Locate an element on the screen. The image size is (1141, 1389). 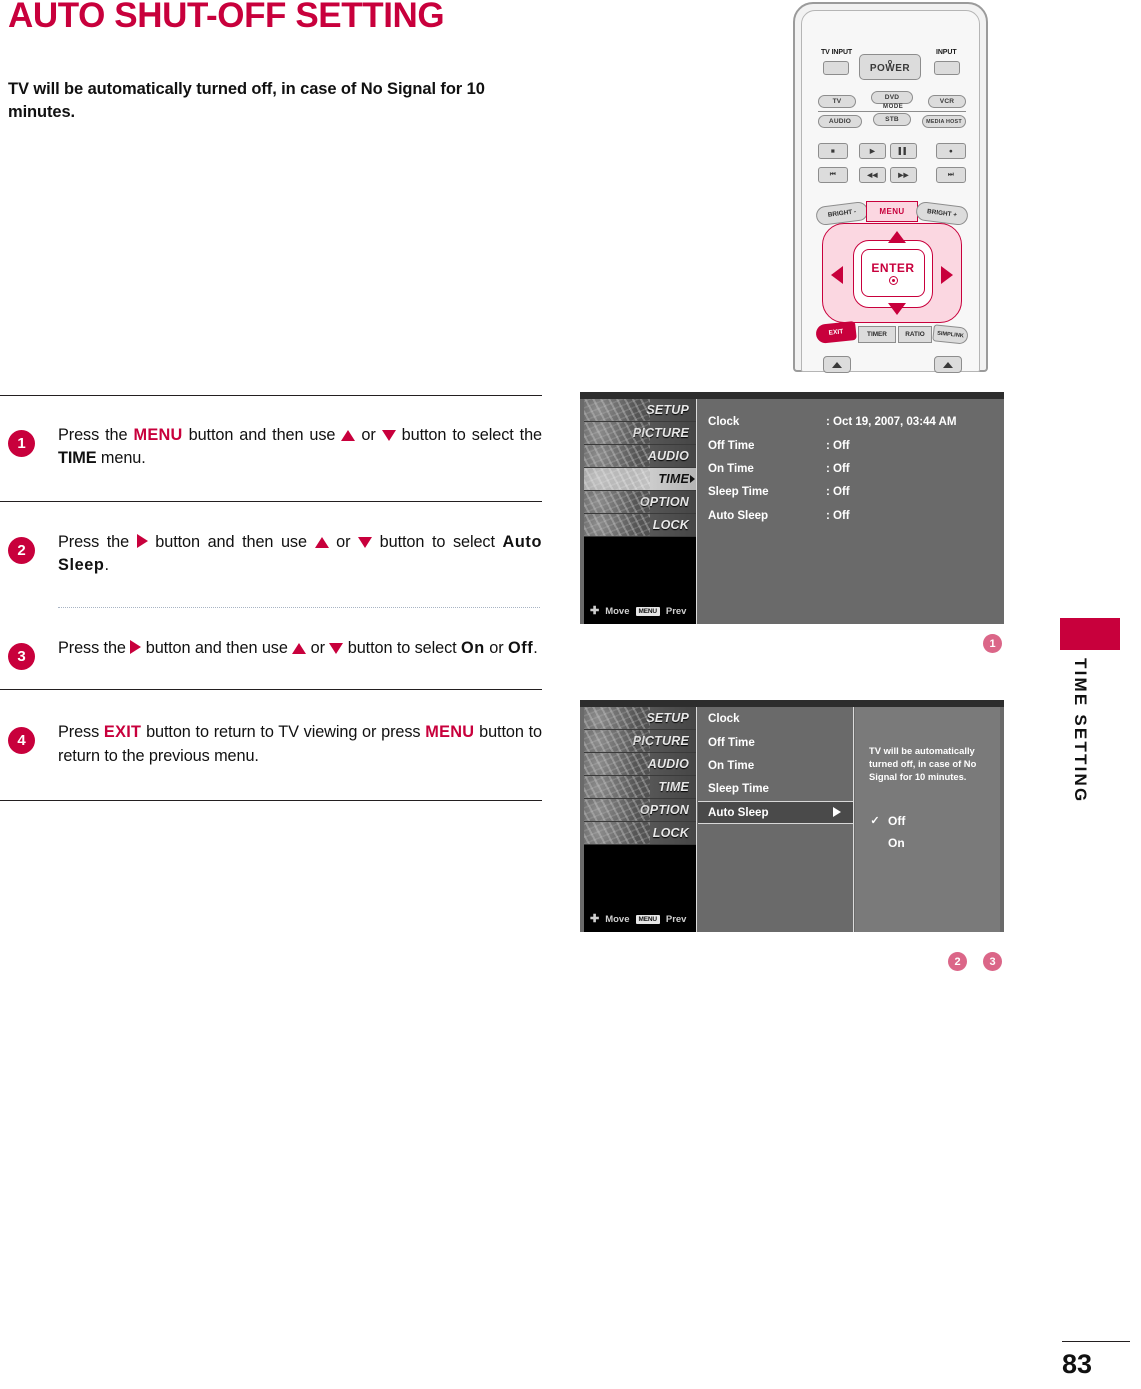
tv-input-label: TV INPUT is located at coordinates (837, 52).